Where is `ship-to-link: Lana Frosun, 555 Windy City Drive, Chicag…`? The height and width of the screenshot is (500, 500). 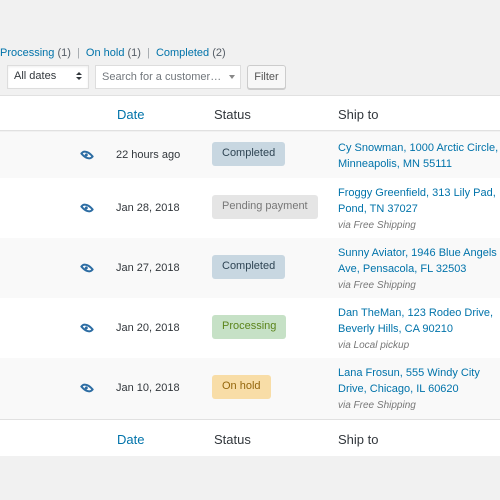
ship-to-link: Lana Frosun, 555 Windy City Drive, Chicag… is located at coordinates (409, 381).